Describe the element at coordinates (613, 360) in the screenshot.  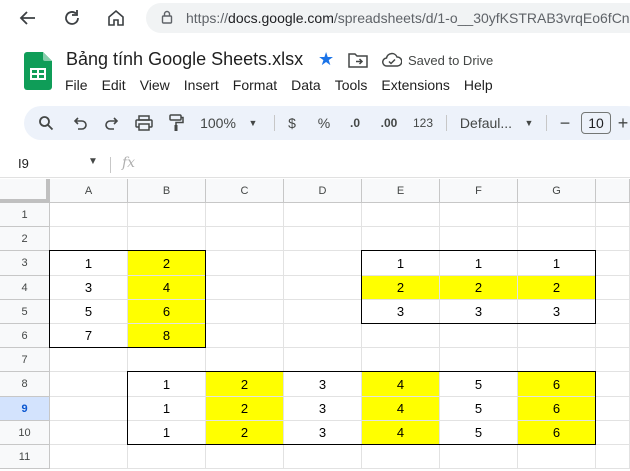
I see `cell-h7` at that location.